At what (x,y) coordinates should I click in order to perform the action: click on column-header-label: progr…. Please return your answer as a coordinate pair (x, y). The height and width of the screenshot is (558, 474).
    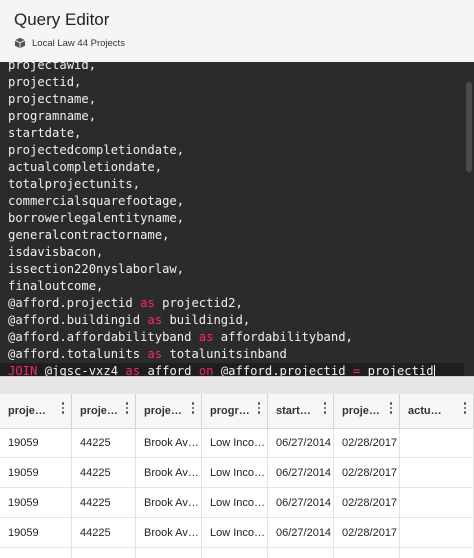
    Looking at the image, I should click on (230, 411).